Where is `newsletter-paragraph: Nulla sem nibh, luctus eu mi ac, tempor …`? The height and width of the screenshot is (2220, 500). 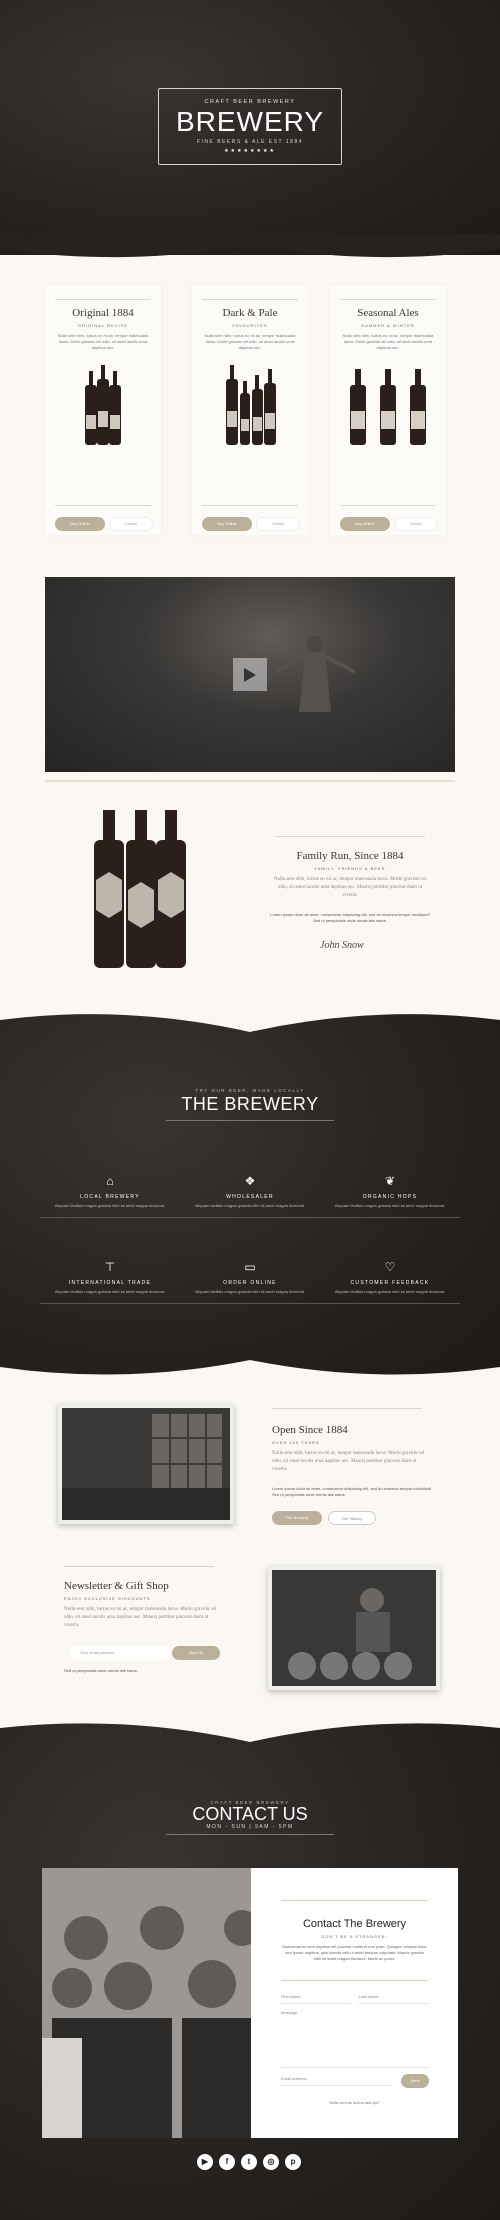
newsletter-paragraph: Nulla sem nibh, luctus eu mi ac, tempor … is located at coordinates (140, 1617).